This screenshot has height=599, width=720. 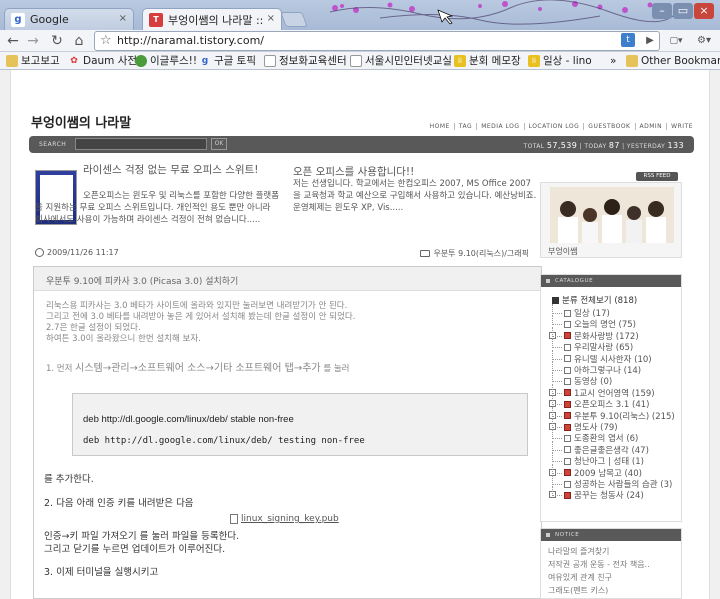 I want to click on tree-root-icon, so click(x=555, y=300).